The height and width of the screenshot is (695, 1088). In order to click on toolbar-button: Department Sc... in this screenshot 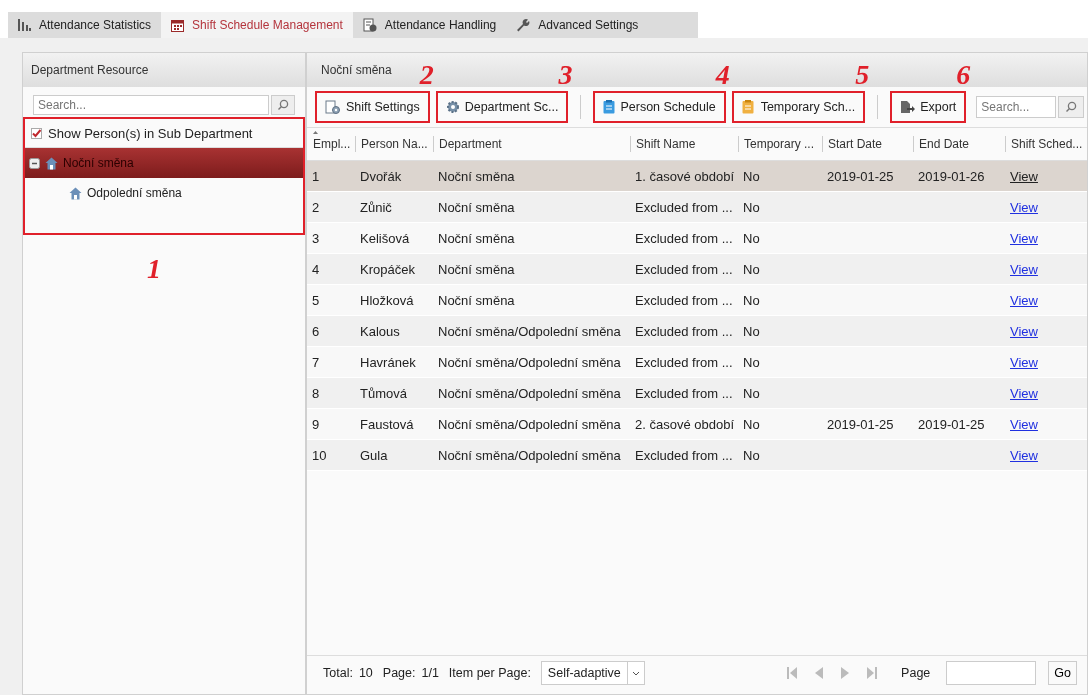, I will do `click(502, 107)`.